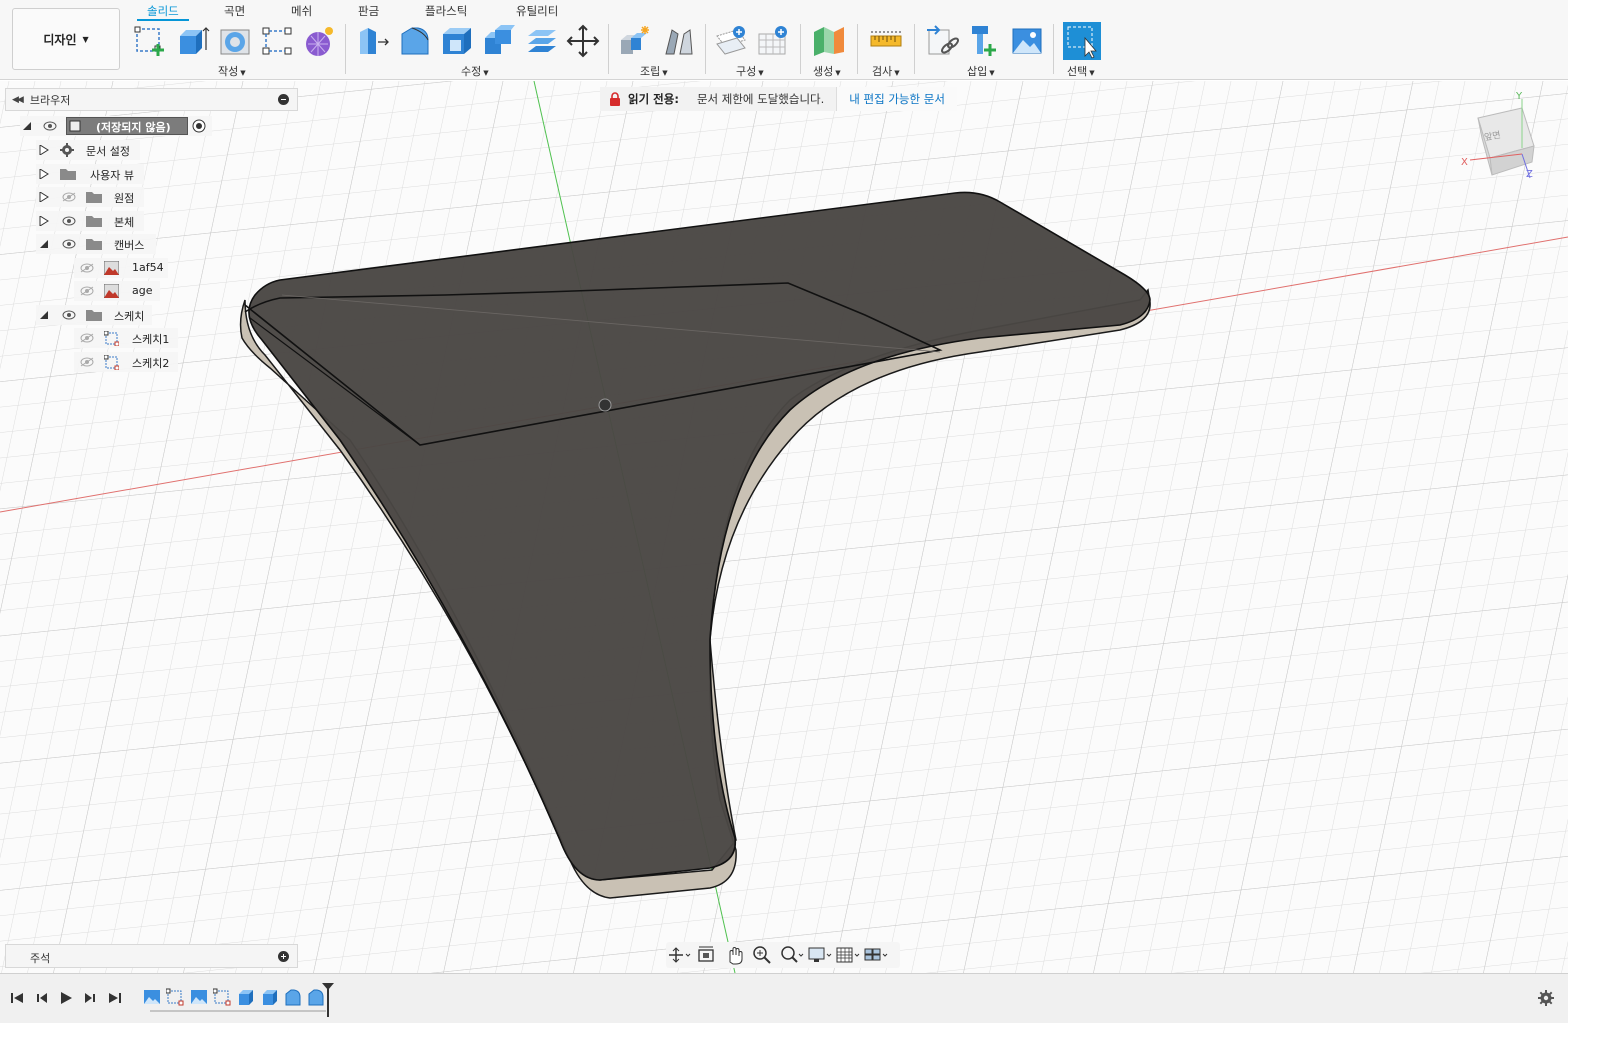 Image resolution: width=1598 pixels, height=1043 pixels. Describe the element at coordinates (985, 41) in the screenshot. I see `insert-mcmaster-icon` at that location.